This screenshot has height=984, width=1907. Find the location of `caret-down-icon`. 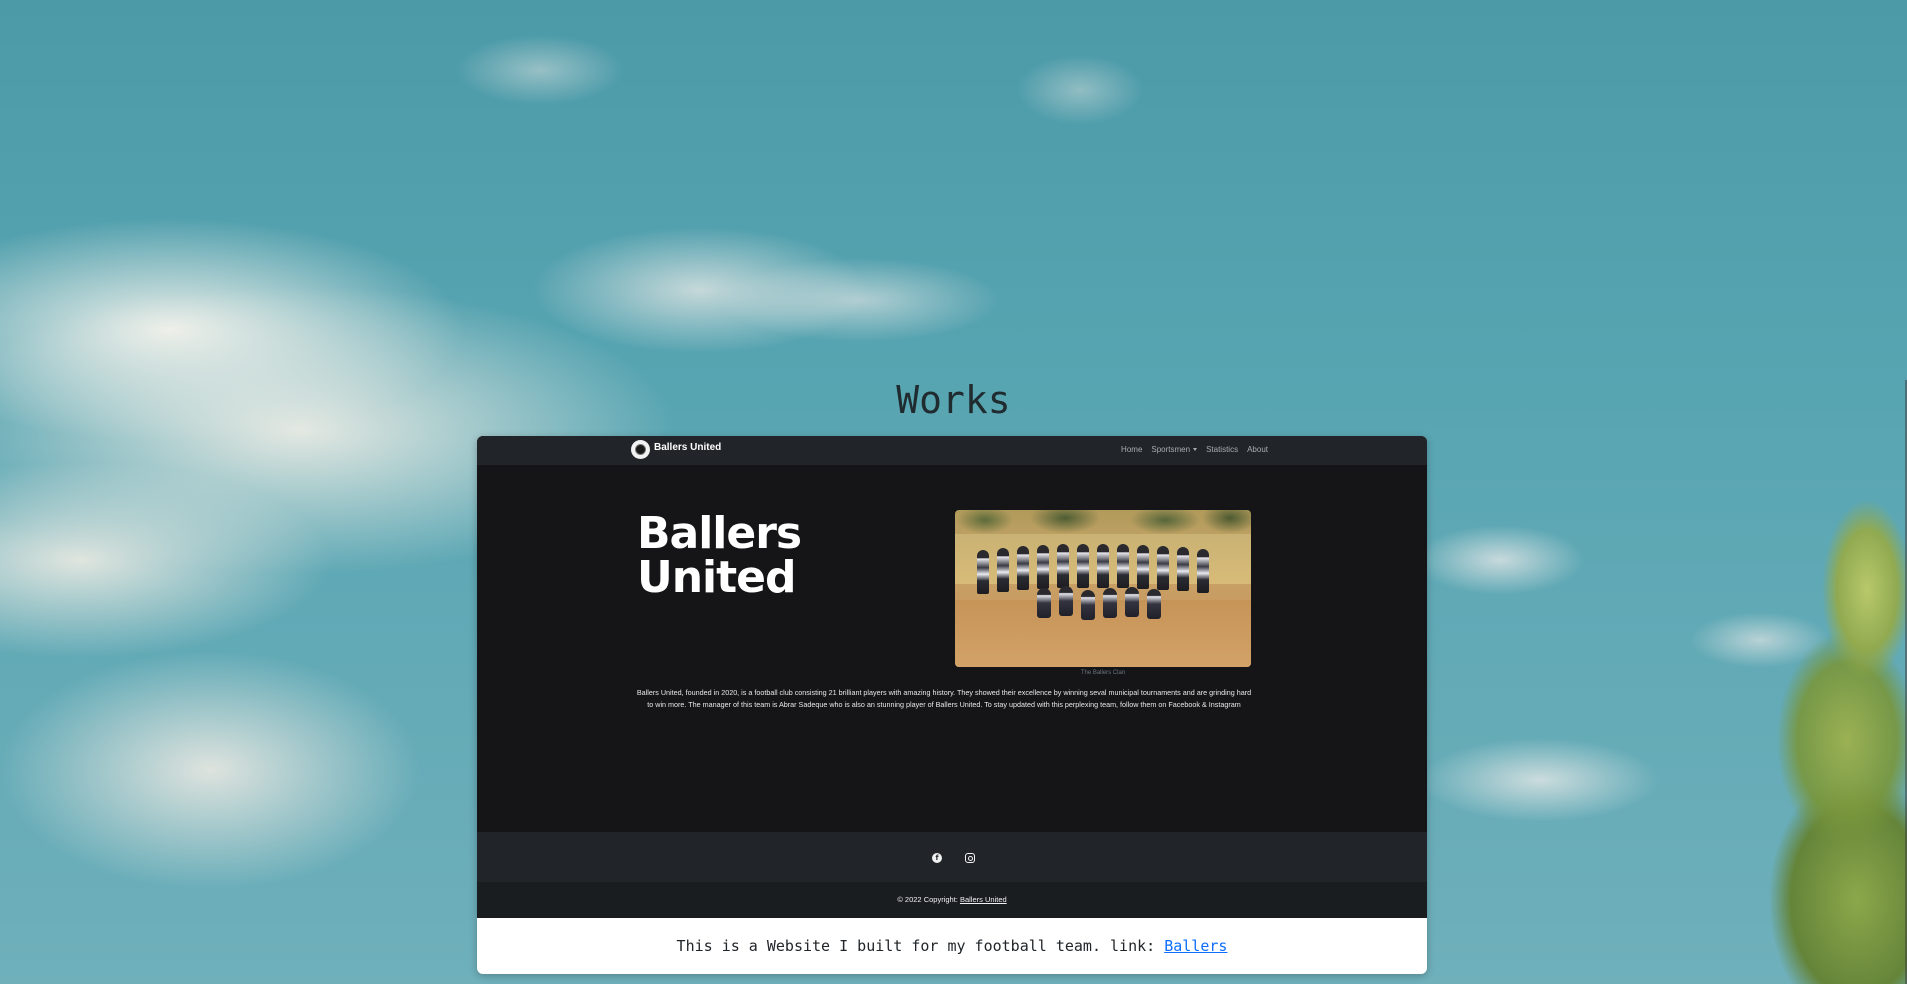

caret-down-icon is located at coordinates (1195, 450).